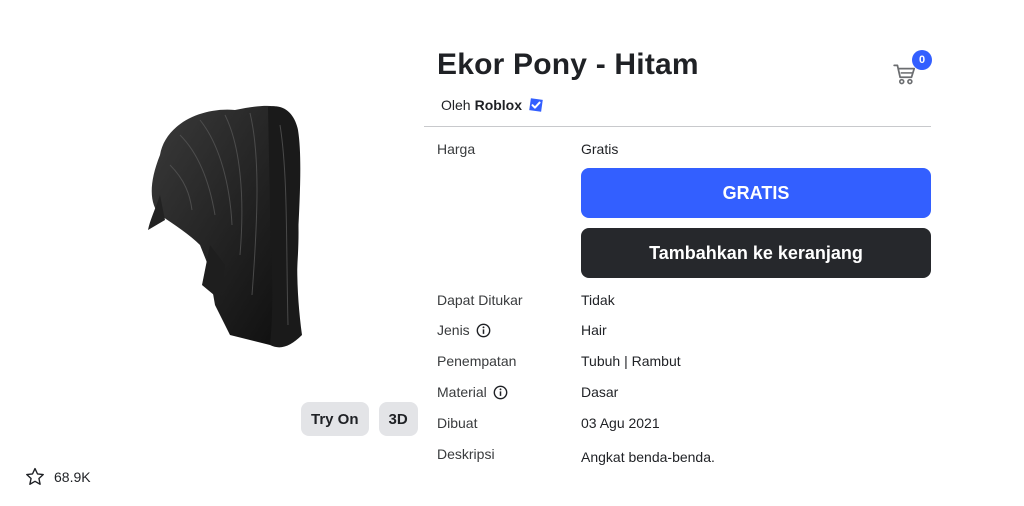  Describe the element at coordinates (536, 105) in the screenshot. I see `verified-badge-icon` at that location.